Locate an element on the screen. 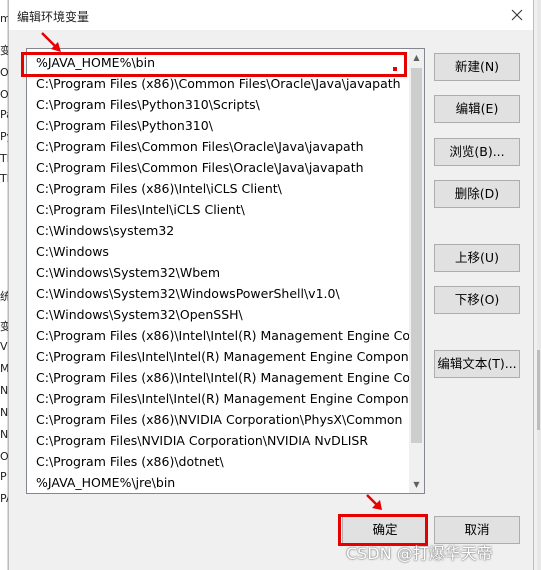 The height and width of the screenshot is (570, 541). path-list-item: %JAVA_HOME%\jre\bin is located at coordinates (219, 482).